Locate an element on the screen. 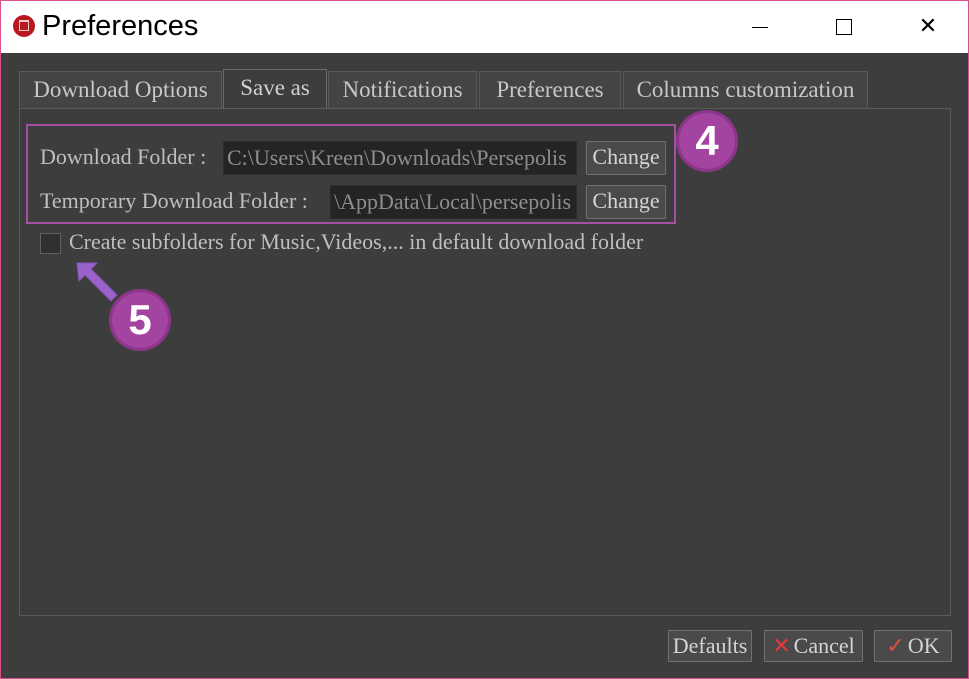 This screenshot has width=969, height=679. close-button: ✕ is located at coordinates (927, 27).